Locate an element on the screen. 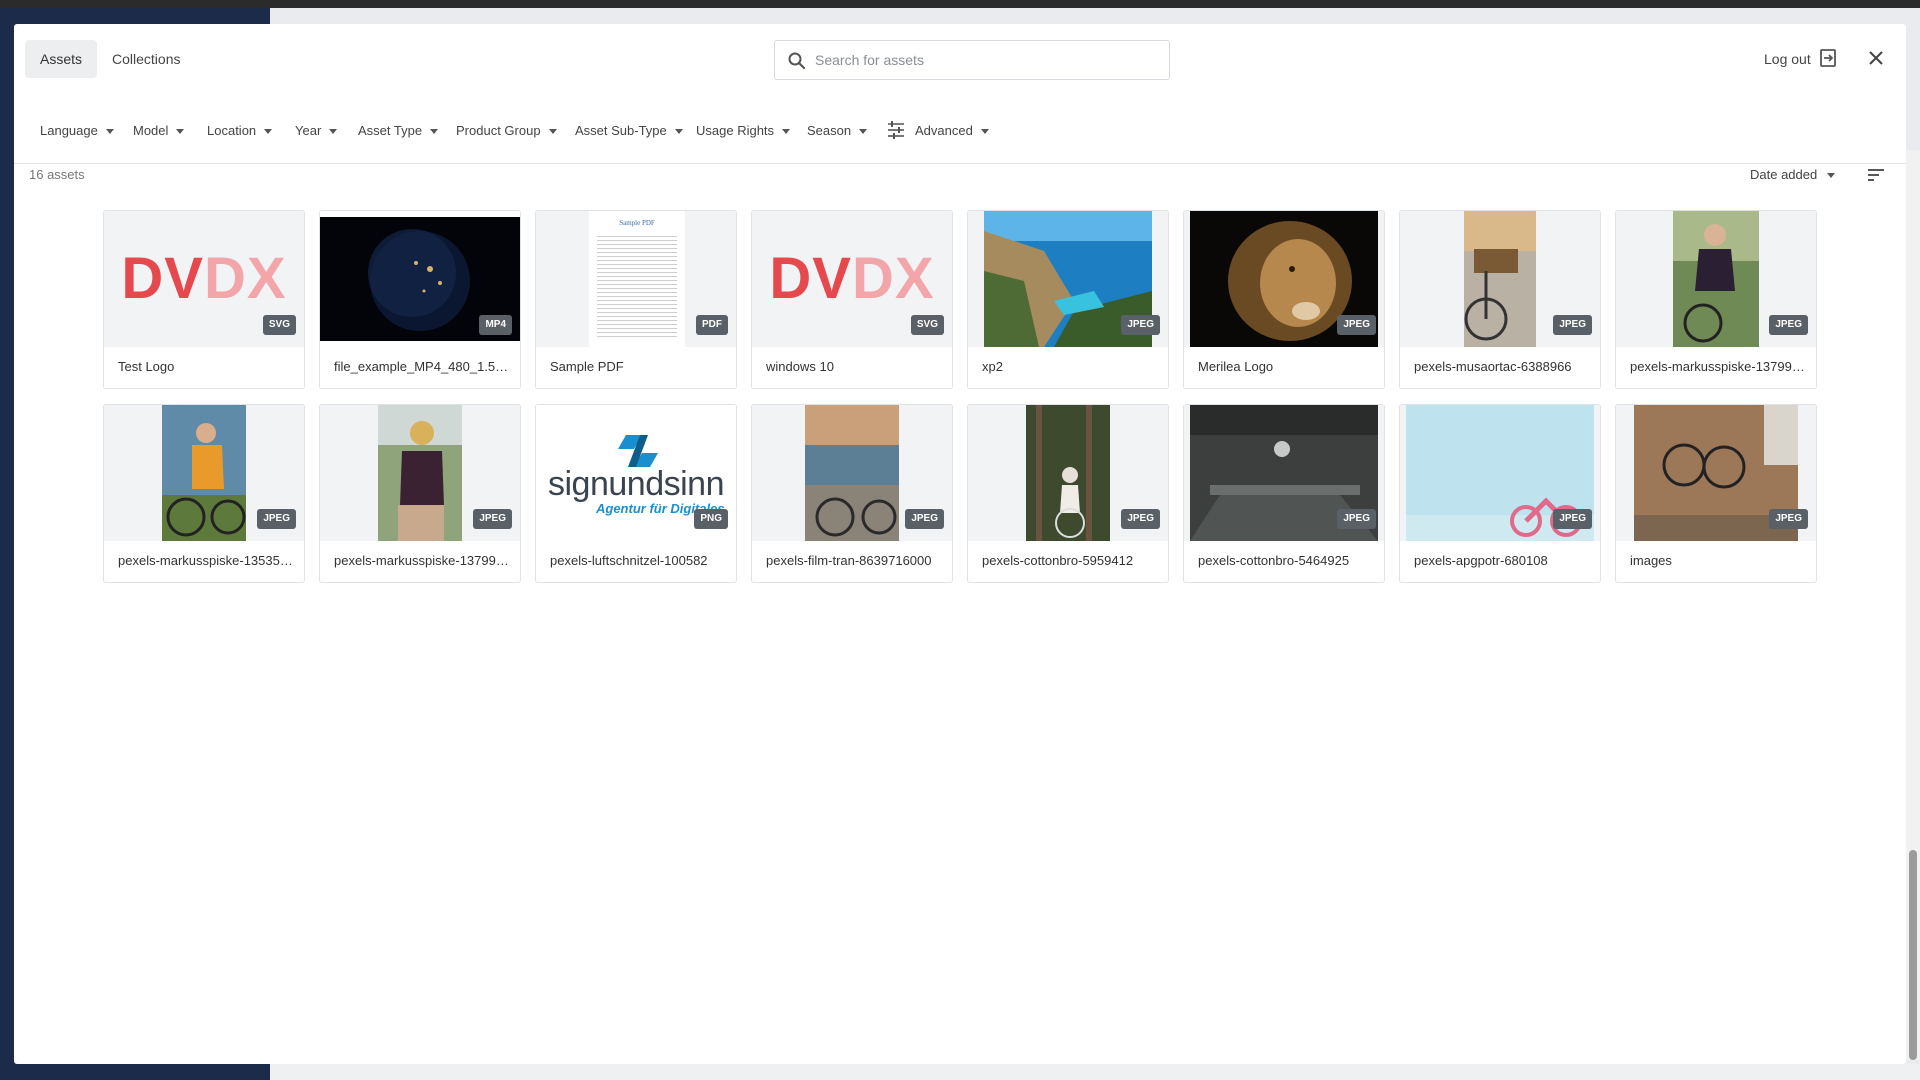 The image size is (1920, 1080). logout-button: Log out is located at coordinates (1787, 59).